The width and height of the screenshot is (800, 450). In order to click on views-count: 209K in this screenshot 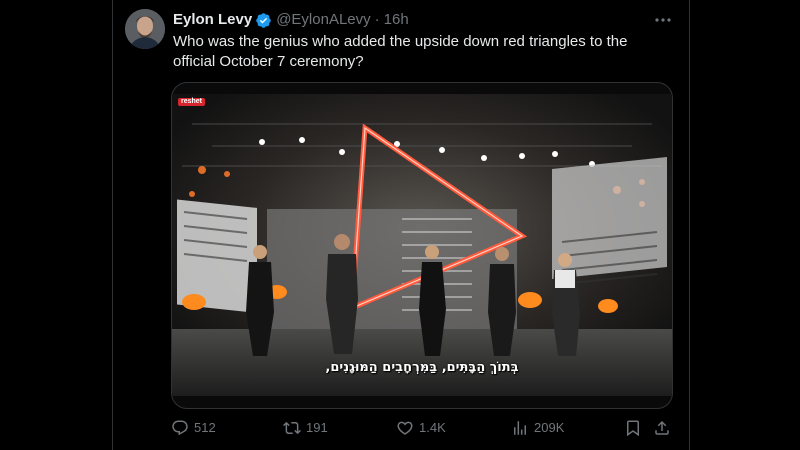, I will do `click(549, 427)`.